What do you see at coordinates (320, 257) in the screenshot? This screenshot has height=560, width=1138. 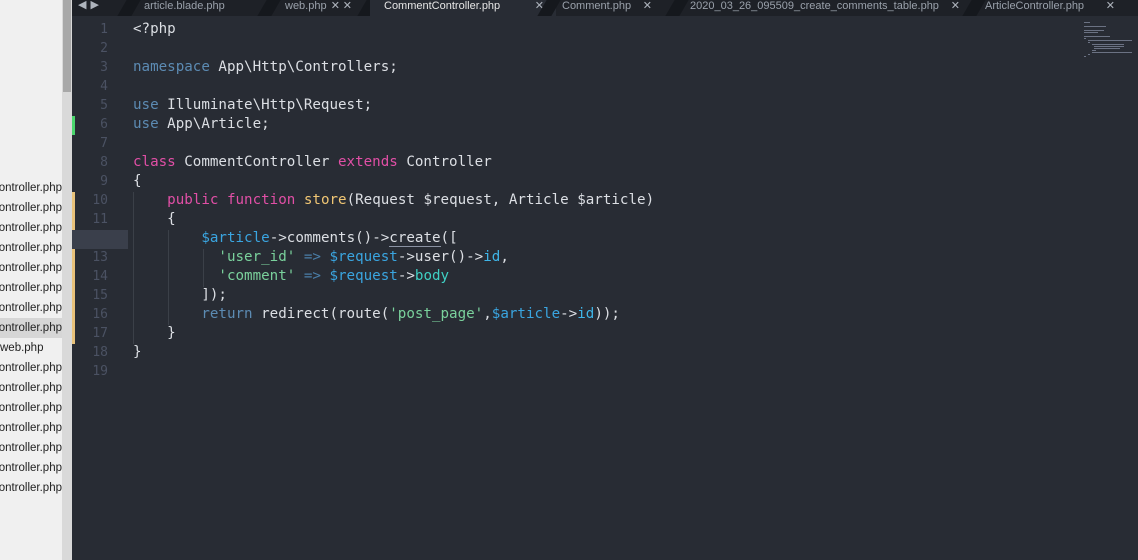 I see `code-line-13: 'user_id' => $request->user()->id,` at bounding box center [320, 257].